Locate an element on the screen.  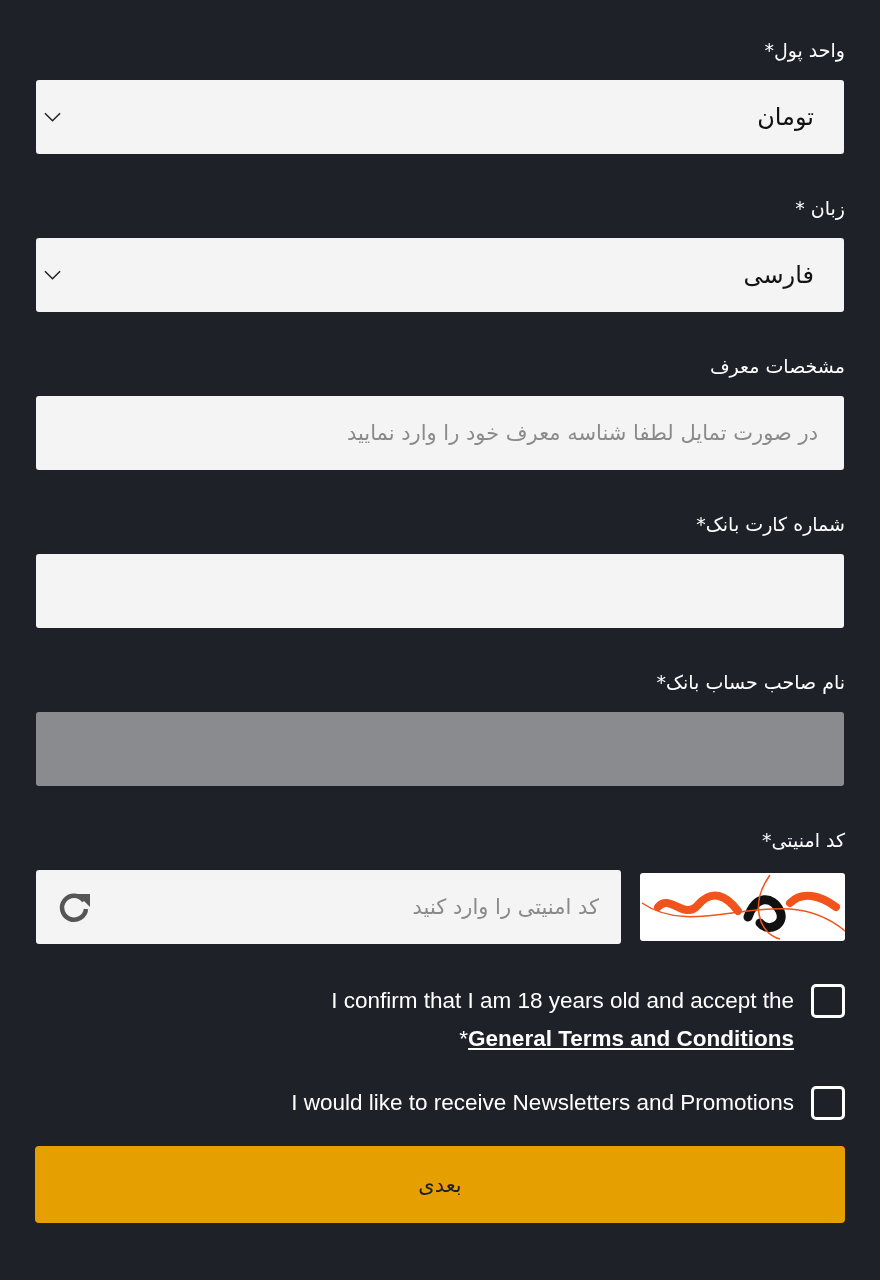
field-label: شماره کارت بانک* is located at coordinates (770, 525).